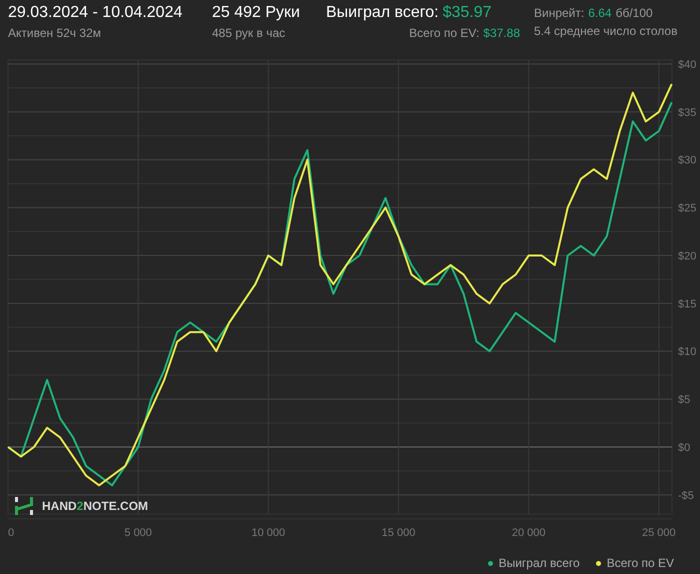  What do you see at coordinates (687, 65) in the screenshot?
I see `y-axis-label: $40` at bounding box center [687, 65].